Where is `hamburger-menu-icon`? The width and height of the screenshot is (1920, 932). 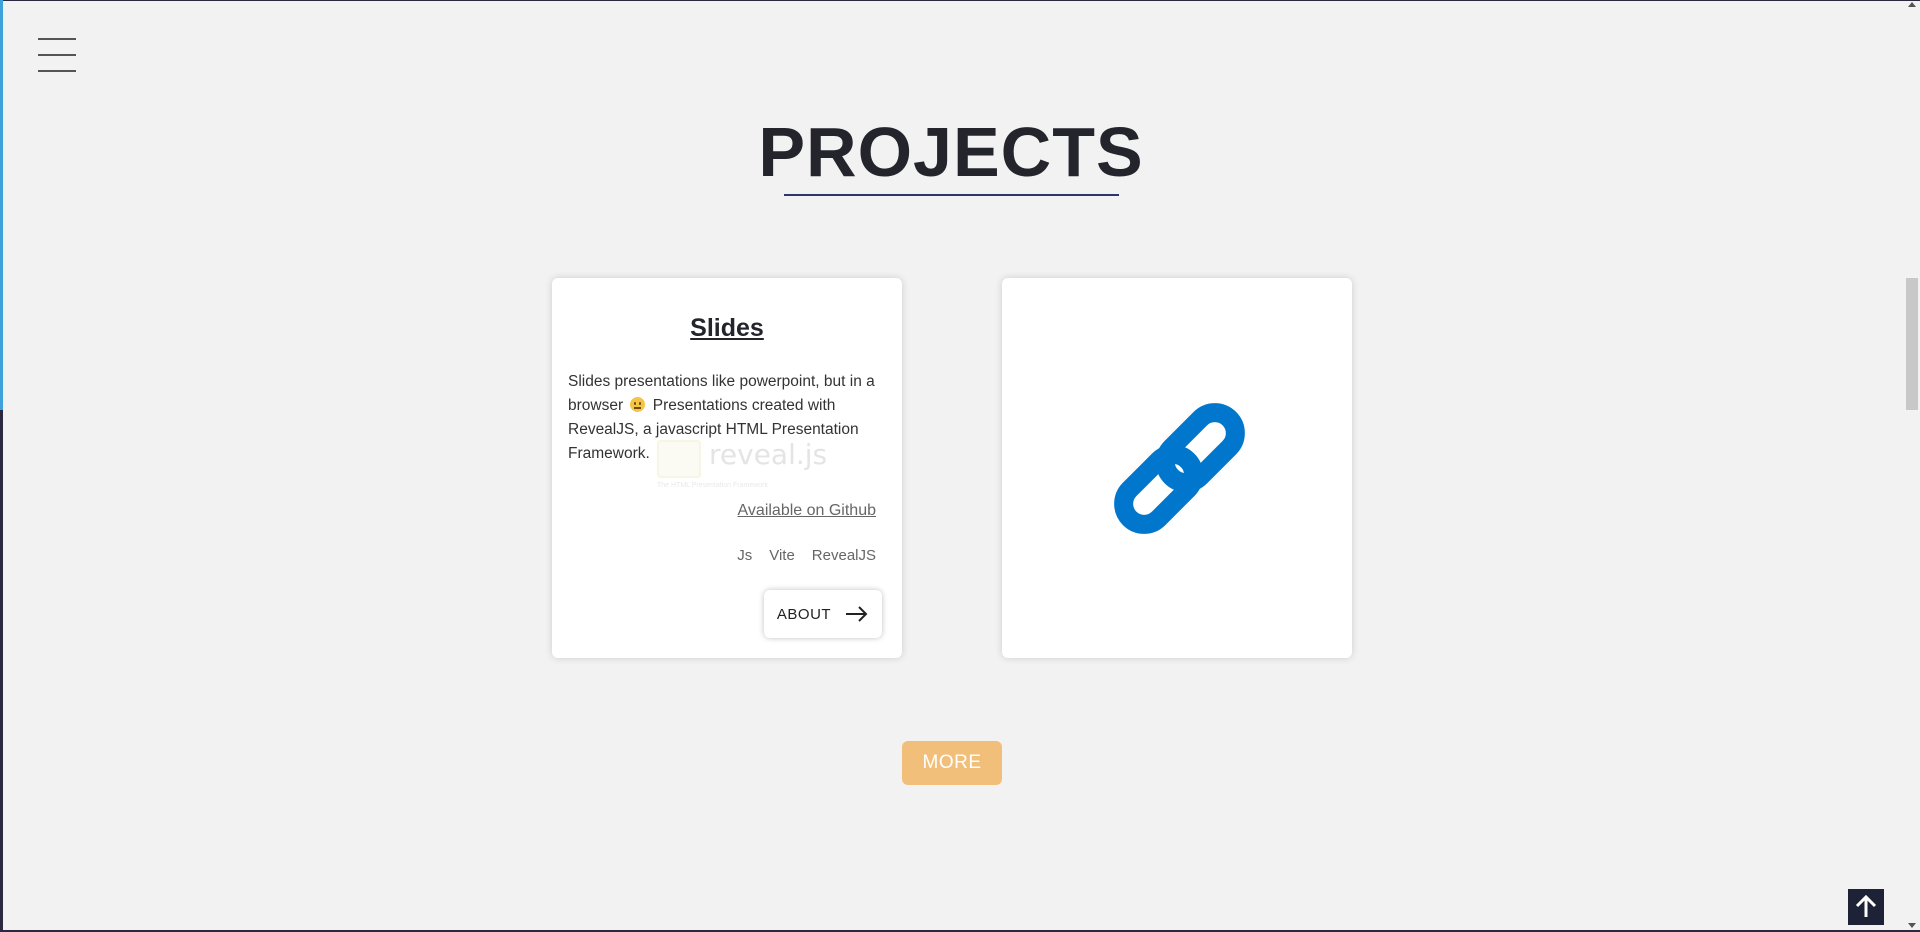
hamburger-menu-icon is located at coordinates (57, 56).